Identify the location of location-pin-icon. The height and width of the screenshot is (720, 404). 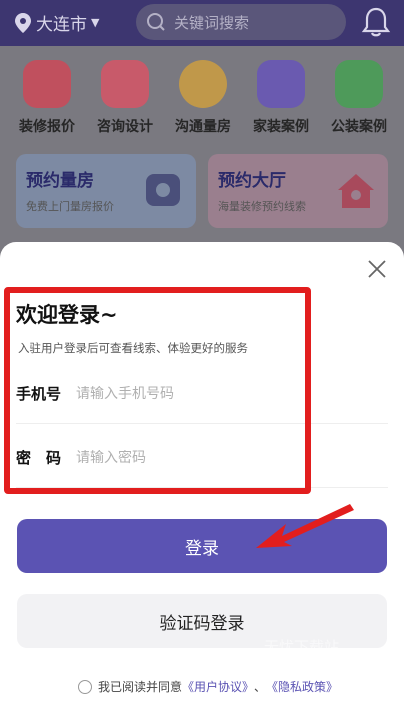
(23, 22).